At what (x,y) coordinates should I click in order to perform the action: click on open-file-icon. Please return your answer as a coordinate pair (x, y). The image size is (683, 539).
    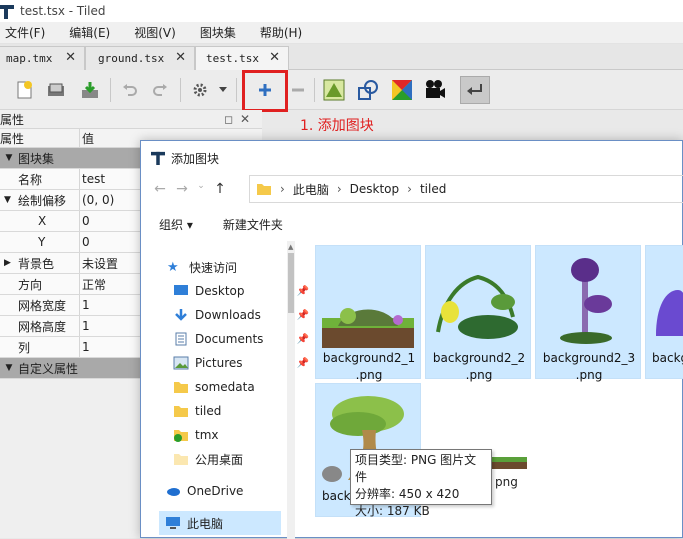
    Looking at the image, I should click on (56, 90).